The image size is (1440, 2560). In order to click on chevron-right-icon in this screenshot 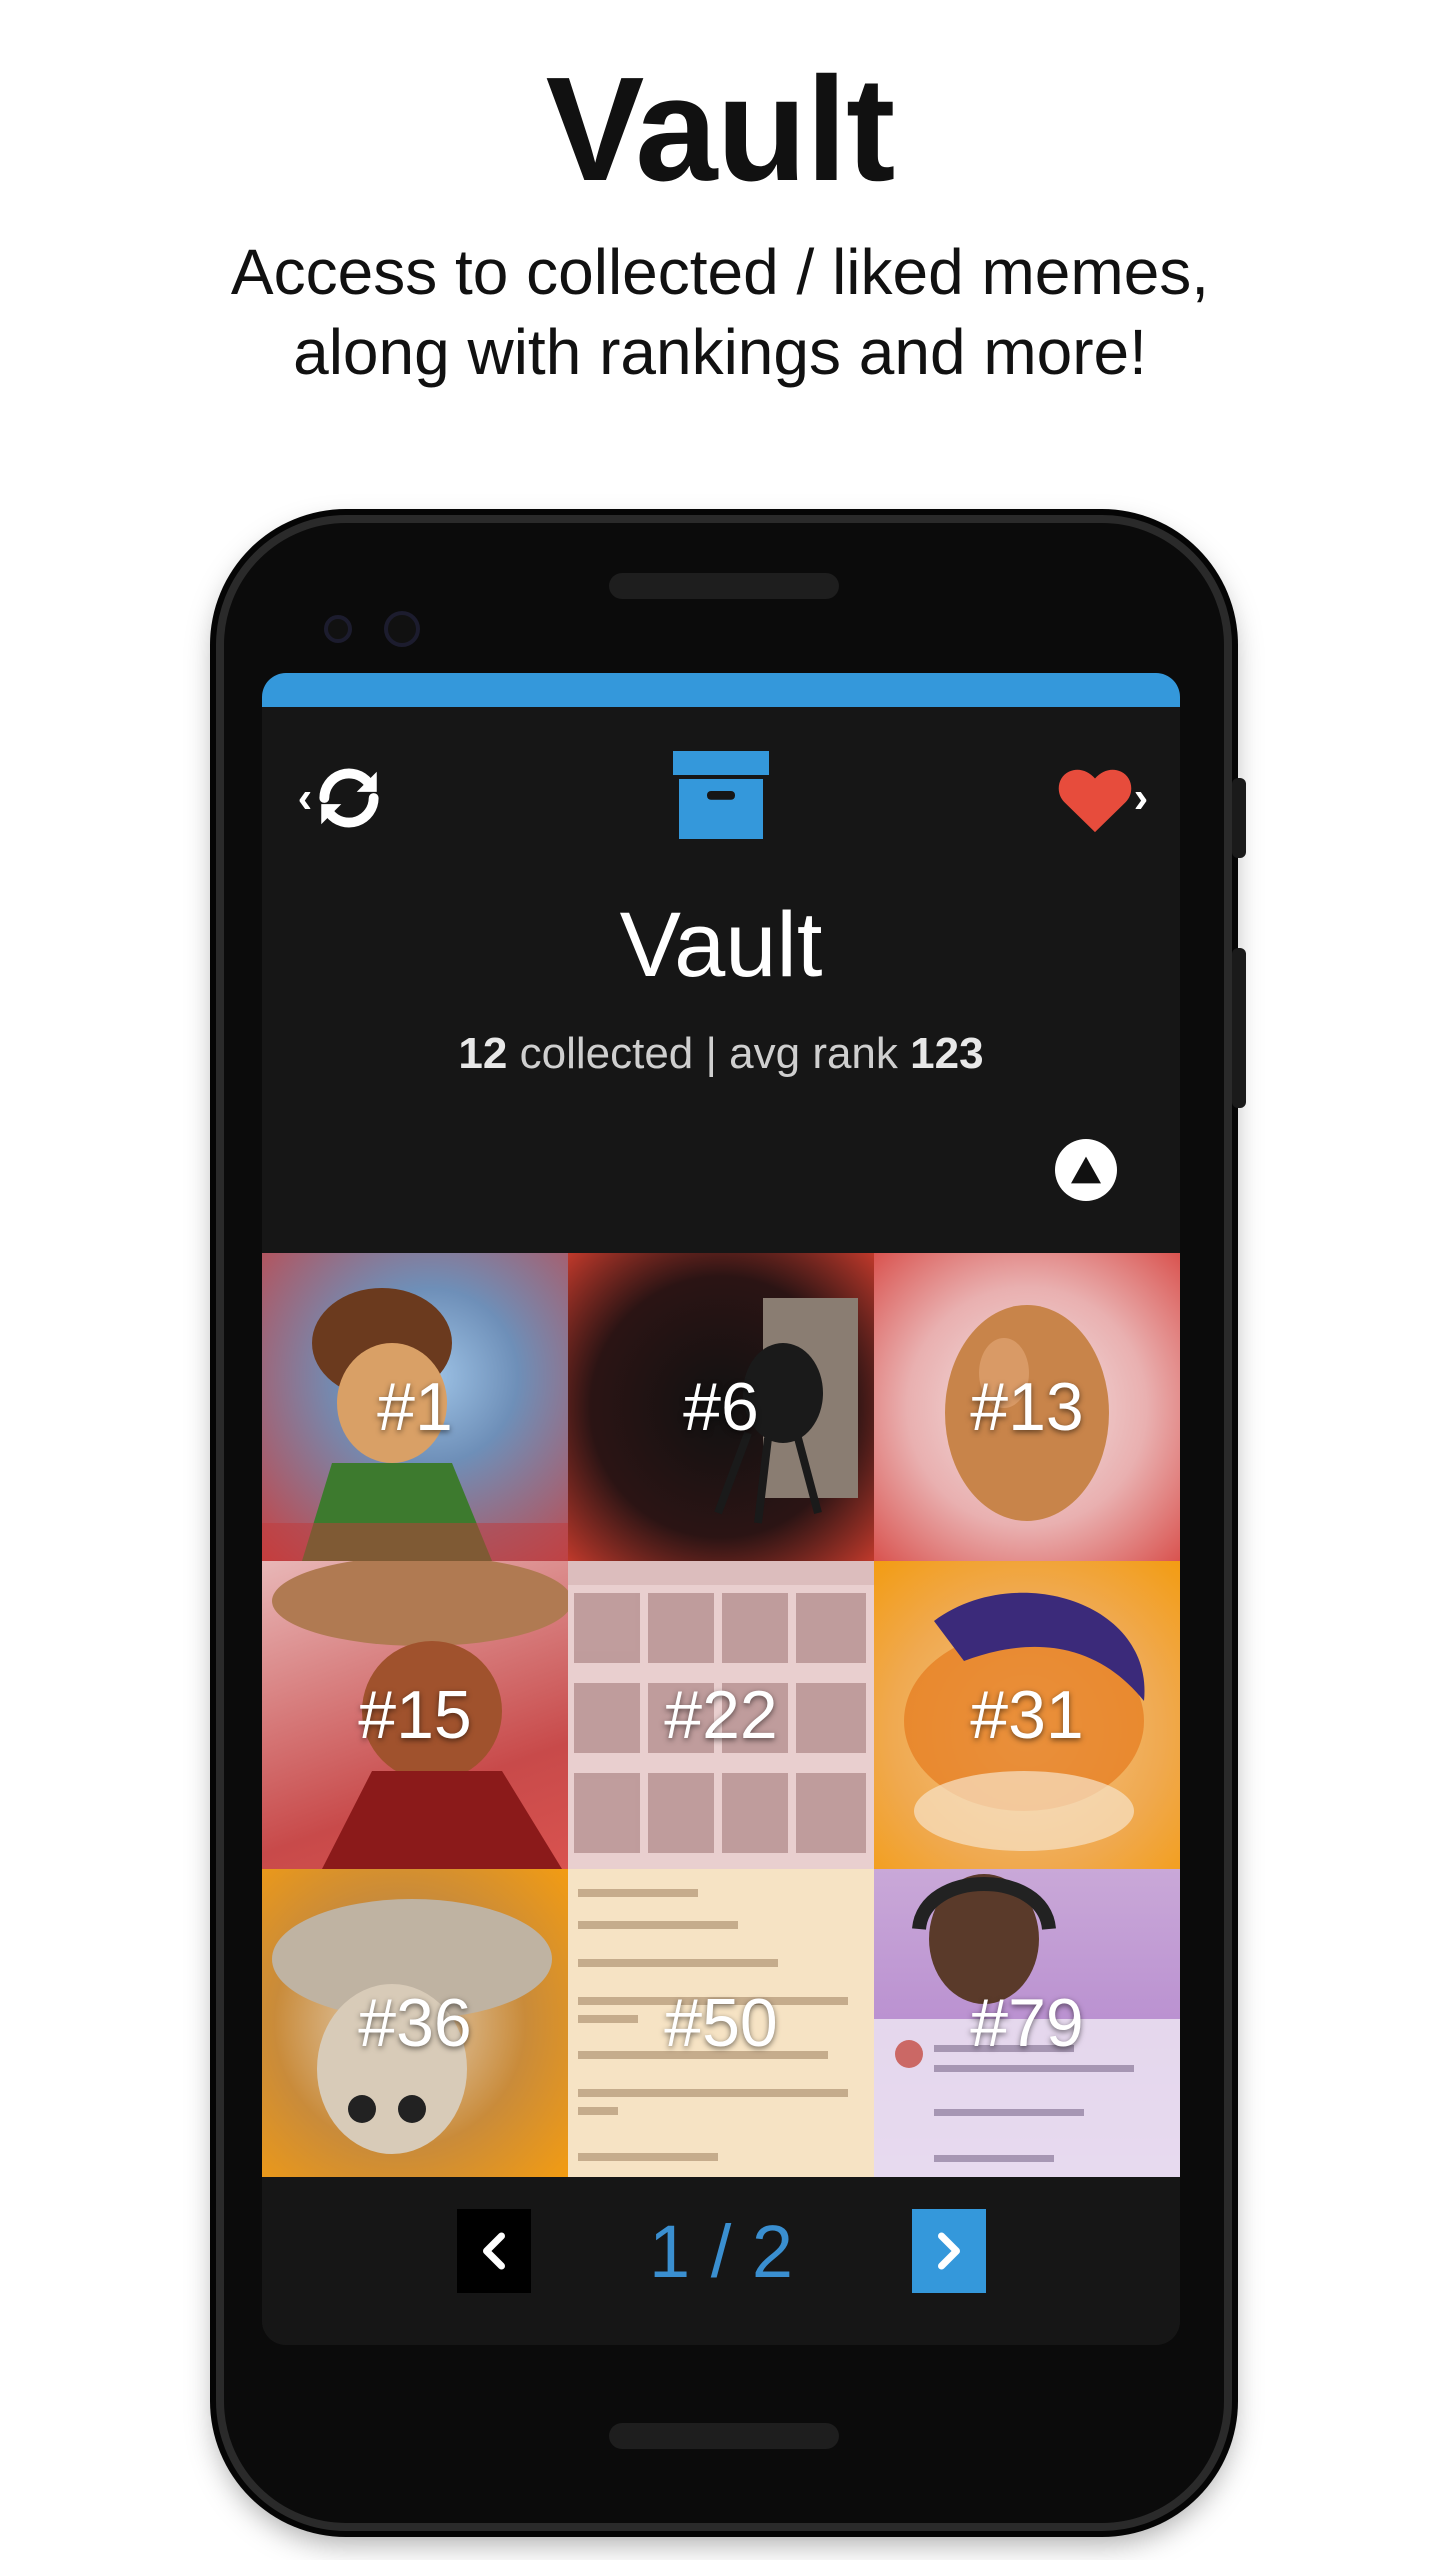, I will do `click(949, 2251)`.